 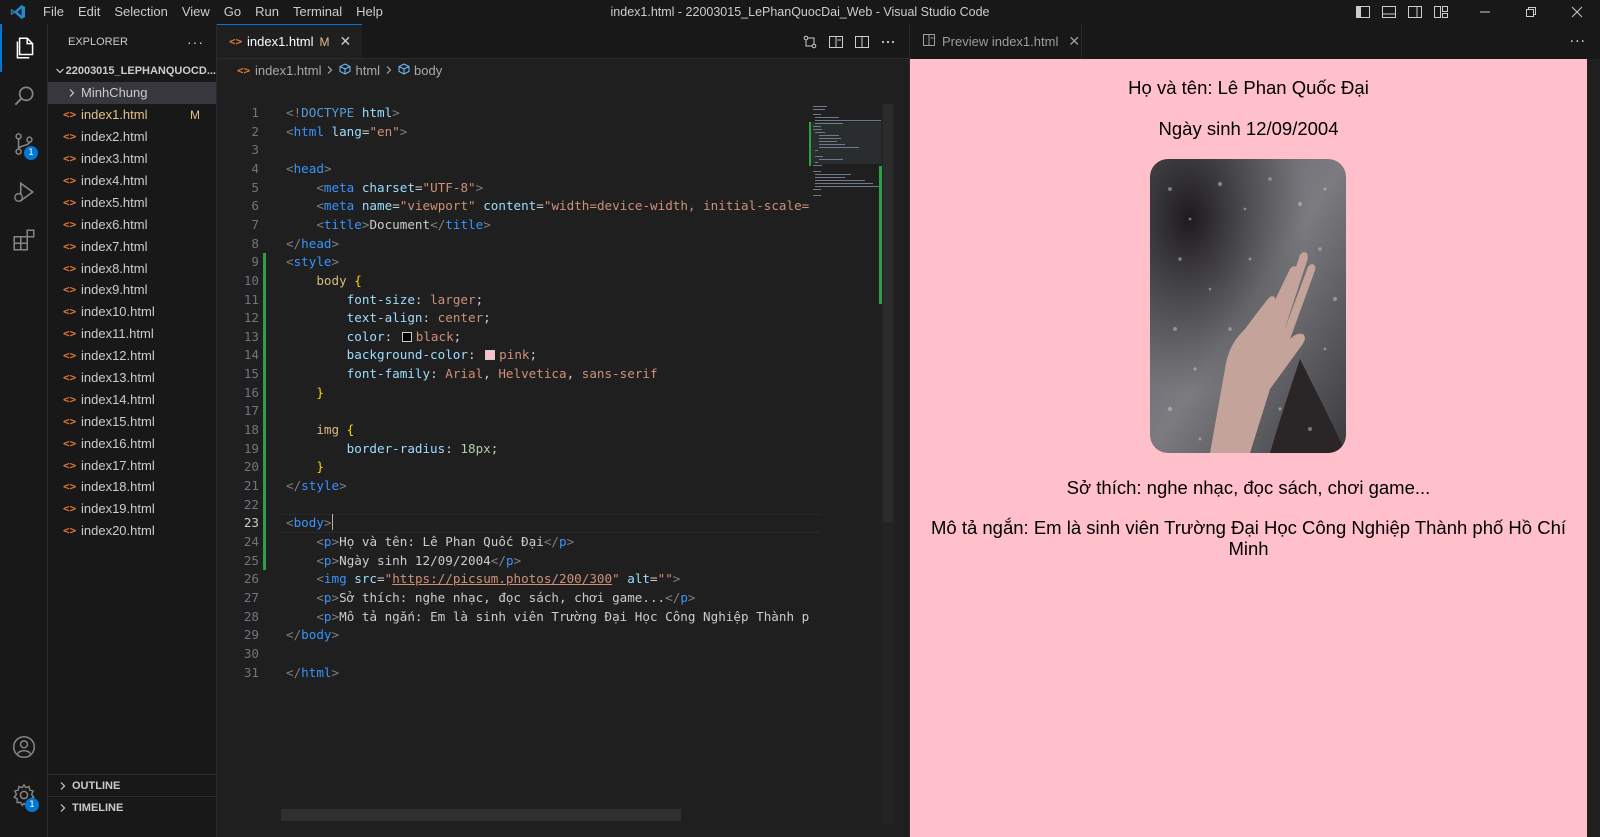 What do you see at coordinates (996, 41) in the screenshot?
I see `tab-preview-index1: Preview index1.html ✕` at bounding box center [996, 41].